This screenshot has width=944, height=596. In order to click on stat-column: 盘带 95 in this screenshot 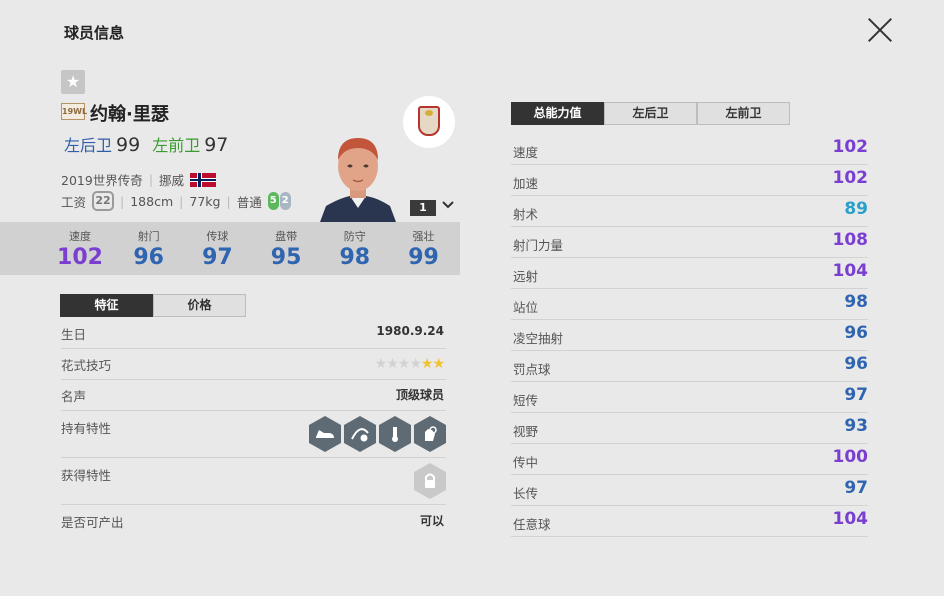, I will do `click(286, 249)`.